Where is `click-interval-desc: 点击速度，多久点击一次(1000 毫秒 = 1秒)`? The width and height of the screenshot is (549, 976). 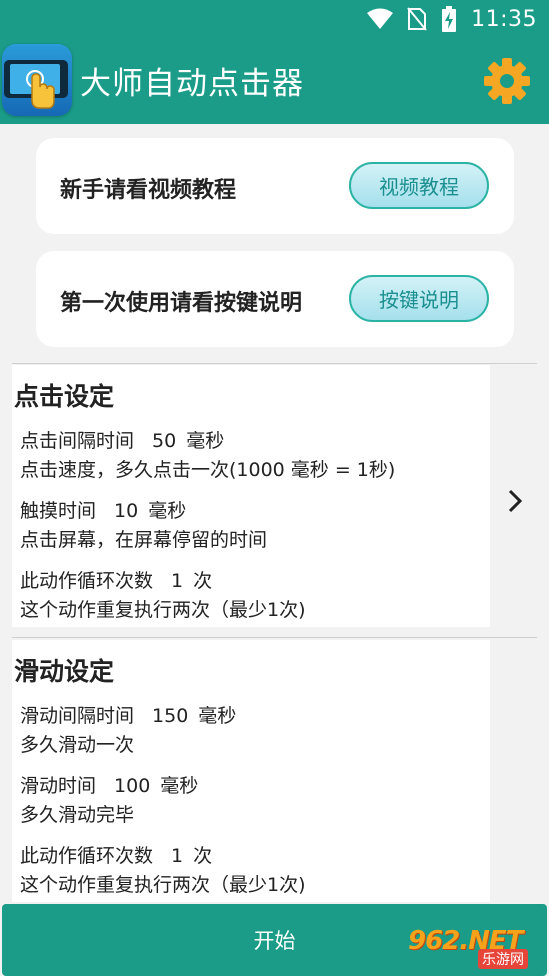
click-interval-desc: 点击速度，多久点击一次(1000 毫秒 = 1秒) is located at coordinates (208, 470).